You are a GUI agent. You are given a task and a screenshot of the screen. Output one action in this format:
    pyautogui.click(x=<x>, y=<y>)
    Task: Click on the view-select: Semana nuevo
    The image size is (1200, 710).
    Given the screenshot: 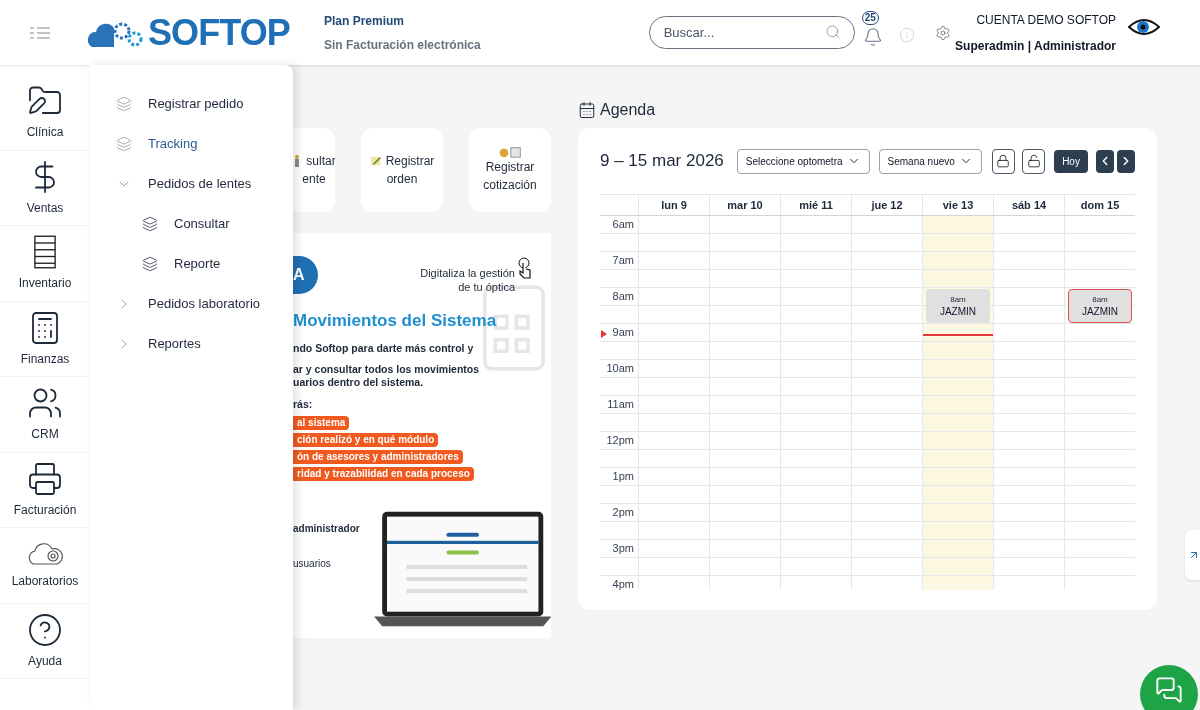 What is the action you would take?
    pyautogui.click(x=930, y=161)
    